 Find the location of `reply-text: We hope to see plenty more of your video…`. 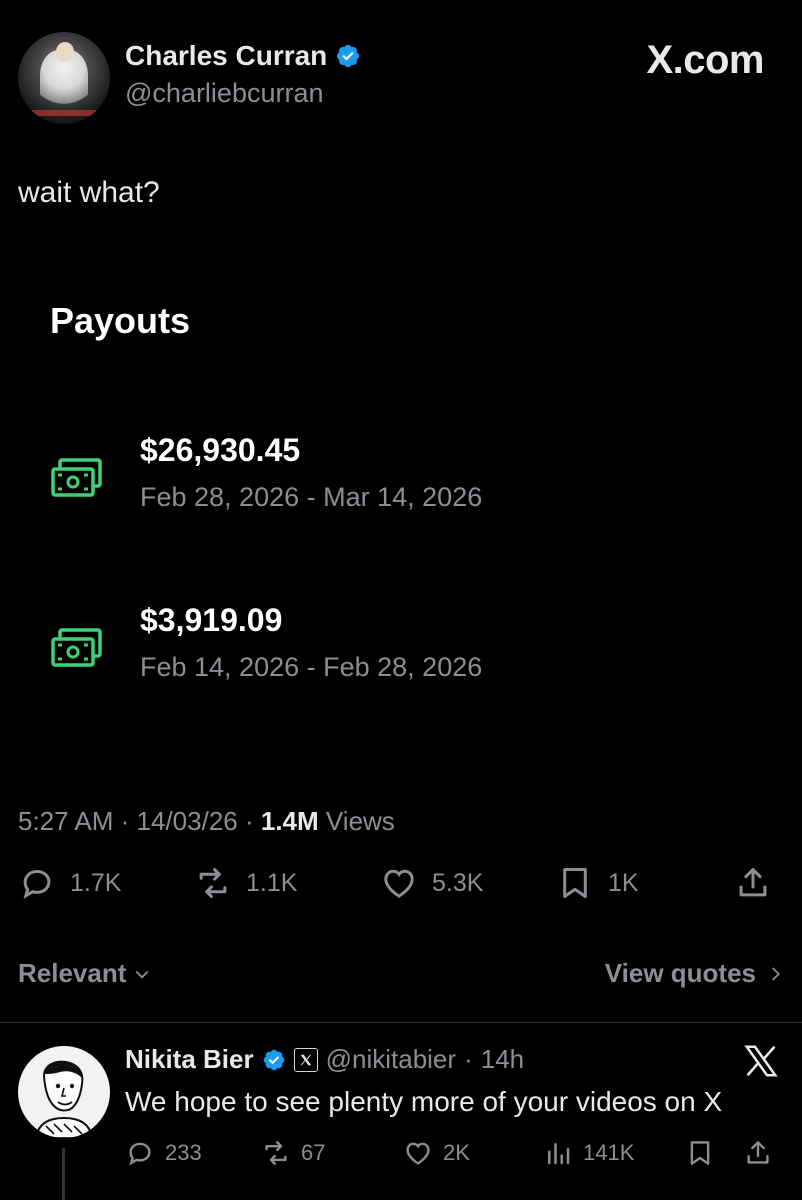

reply-text: We hope to see plenty more of your video… is located at coordinates (424, 1101).